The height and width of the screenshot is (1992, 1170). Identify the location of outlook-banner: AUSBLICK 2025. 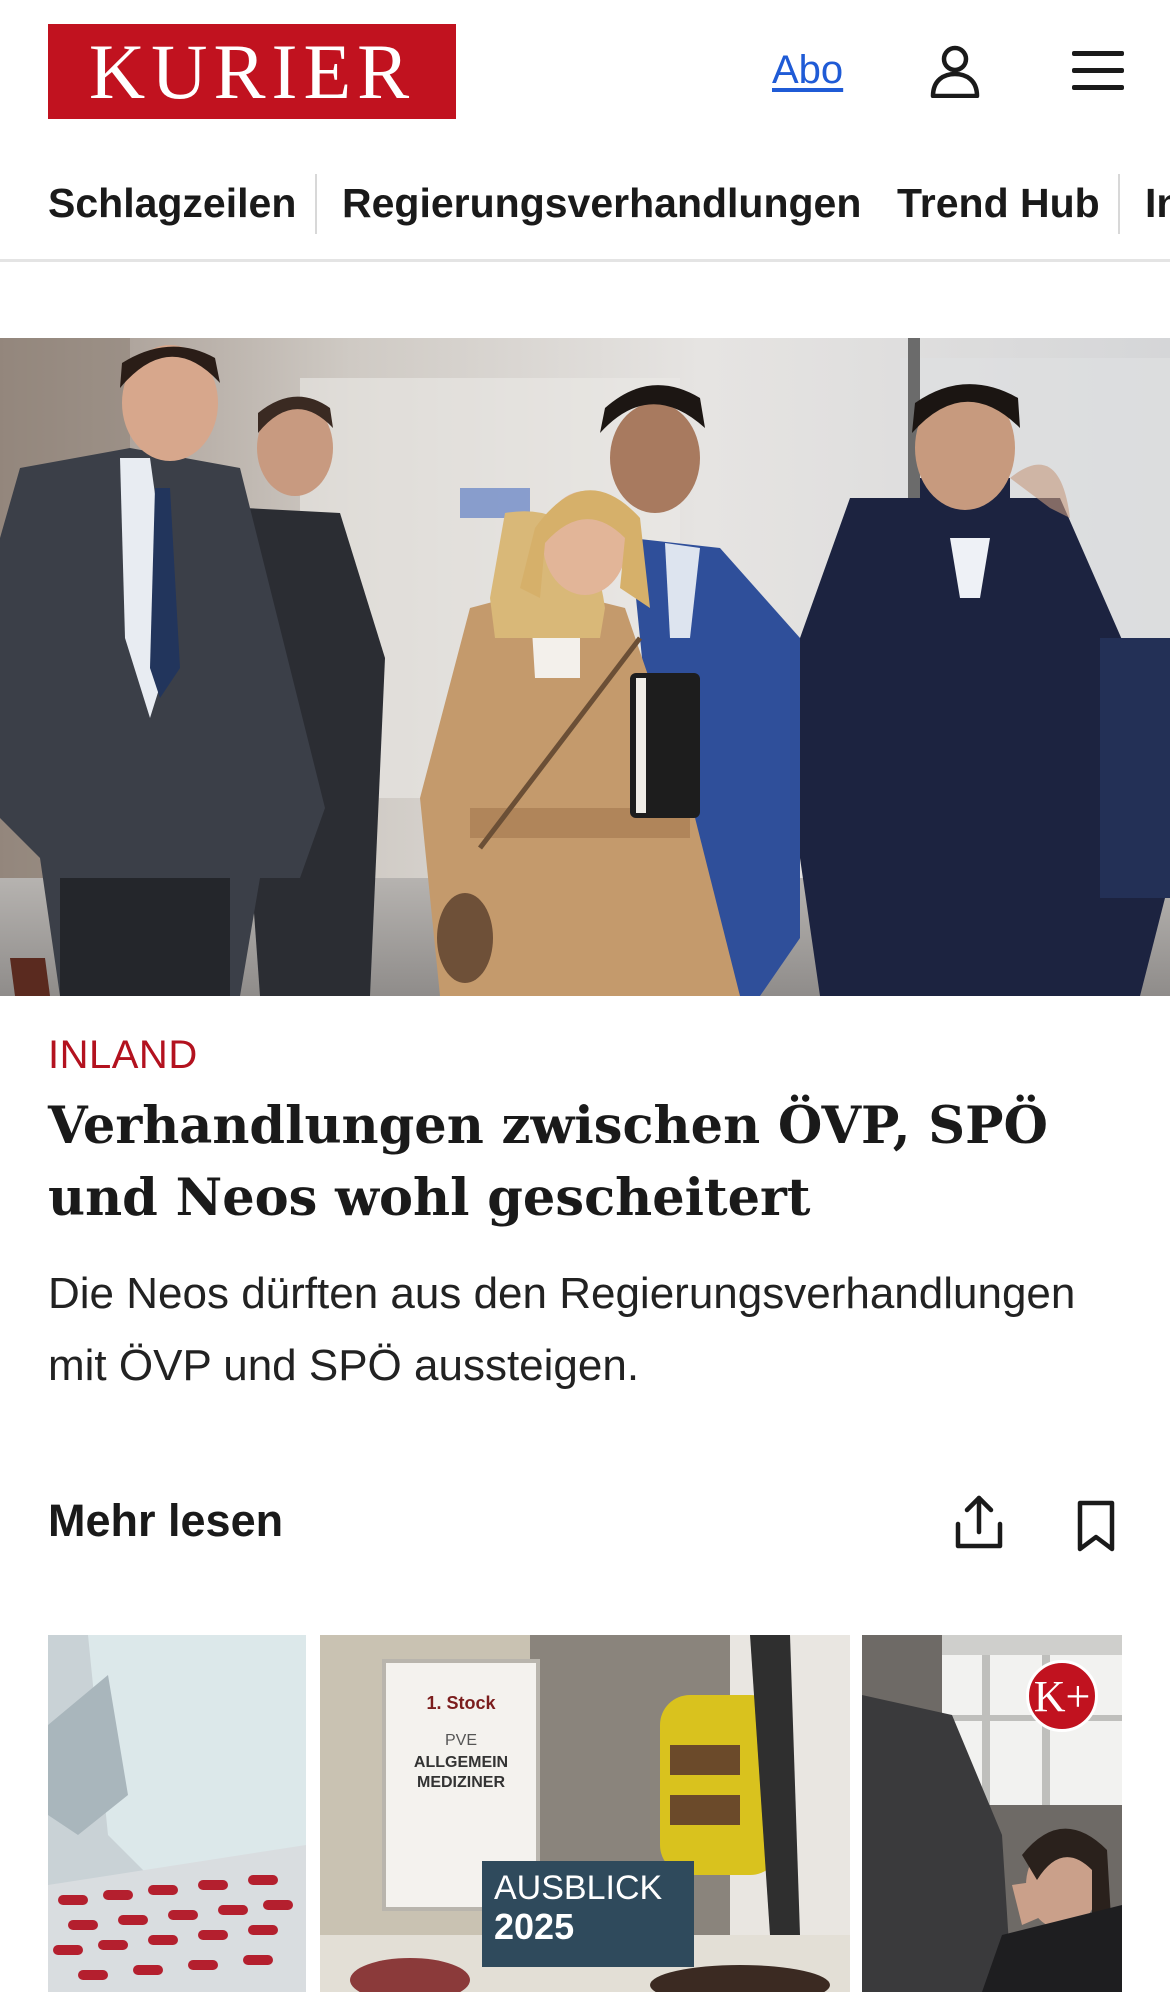
(588, 1914).